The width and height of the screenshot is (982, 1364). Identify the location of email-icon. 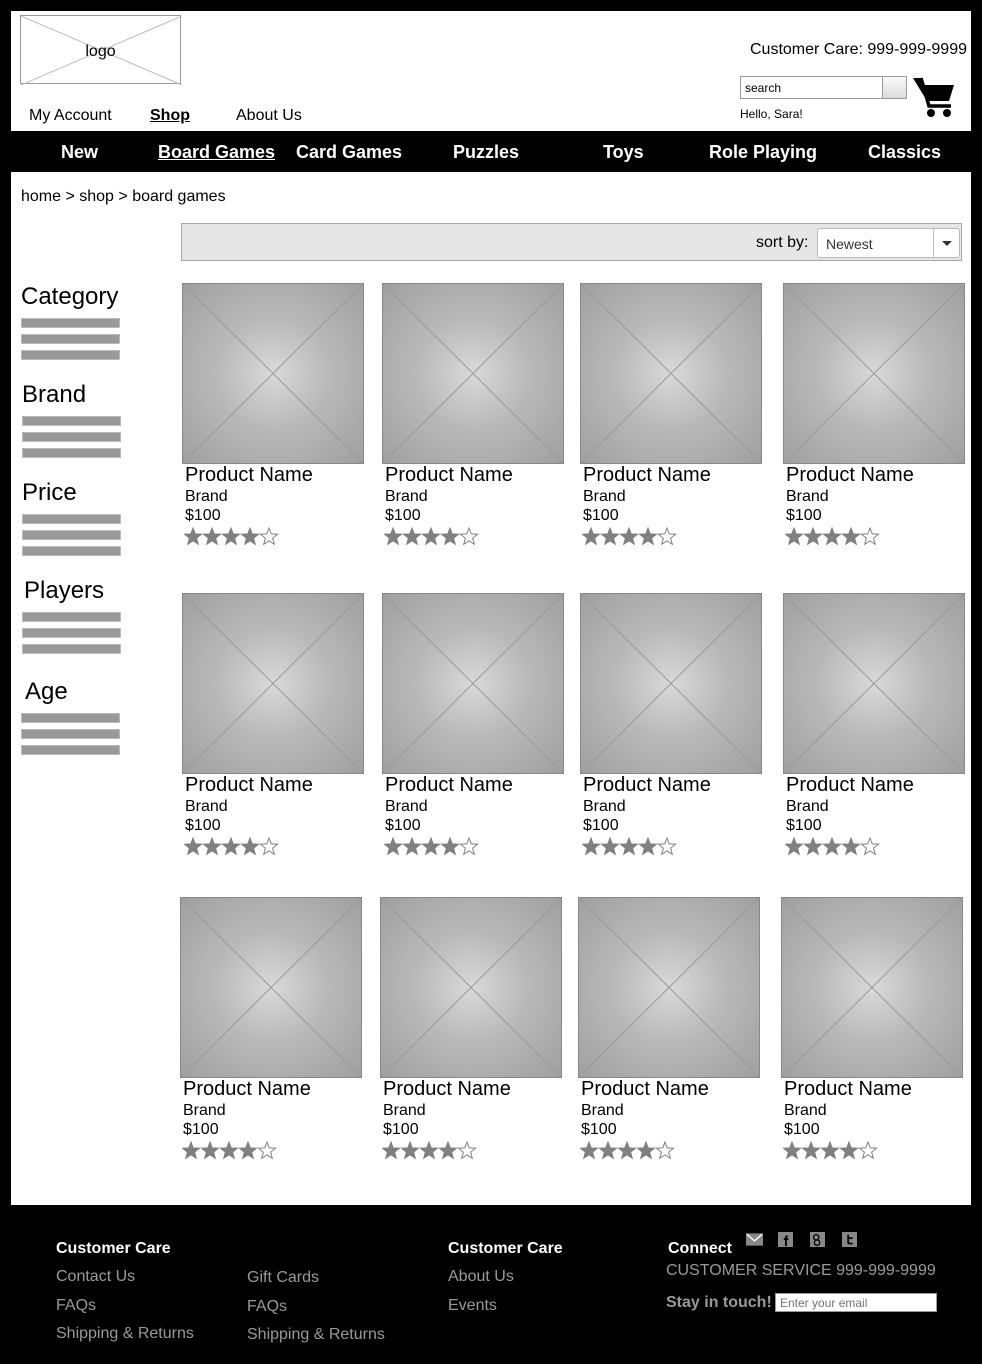
(754, 1239).